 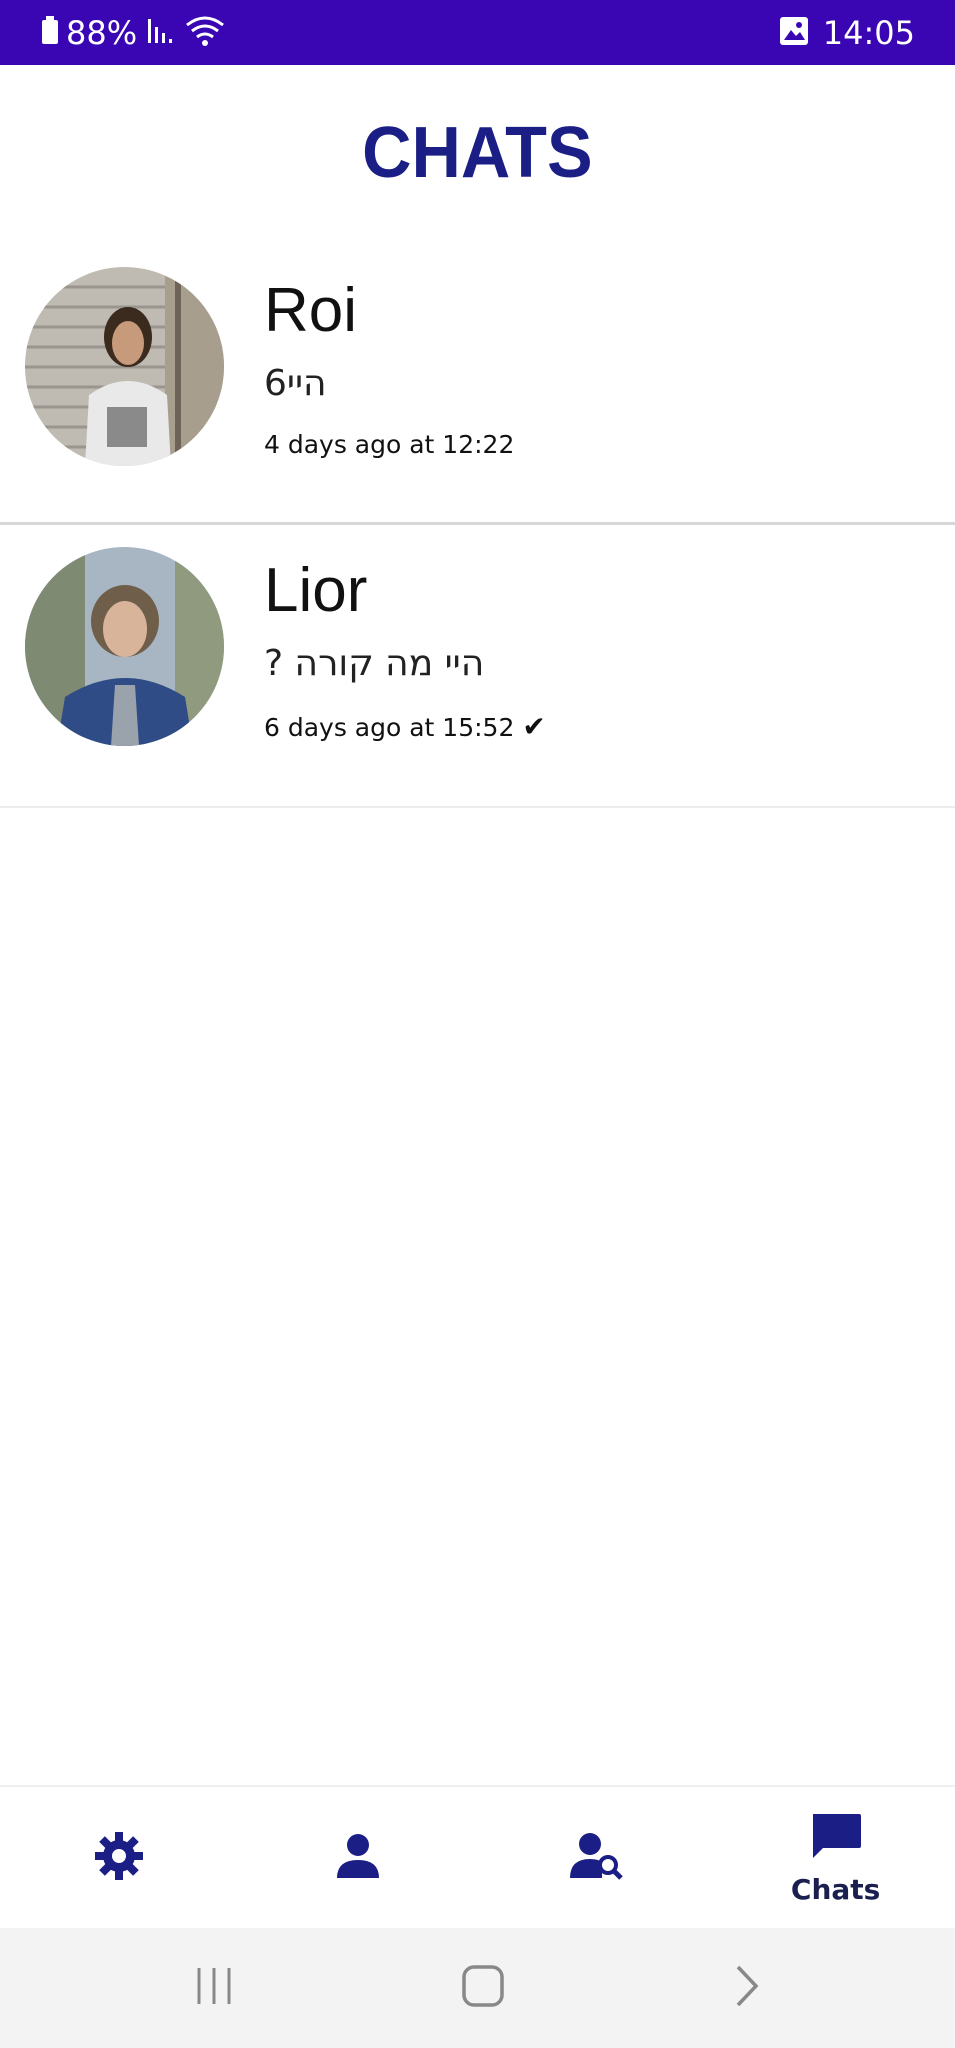 What do you see at coordinates (483, 1988) in the screenshot?
I see `home-icon` at bounding box center [483, 1988].